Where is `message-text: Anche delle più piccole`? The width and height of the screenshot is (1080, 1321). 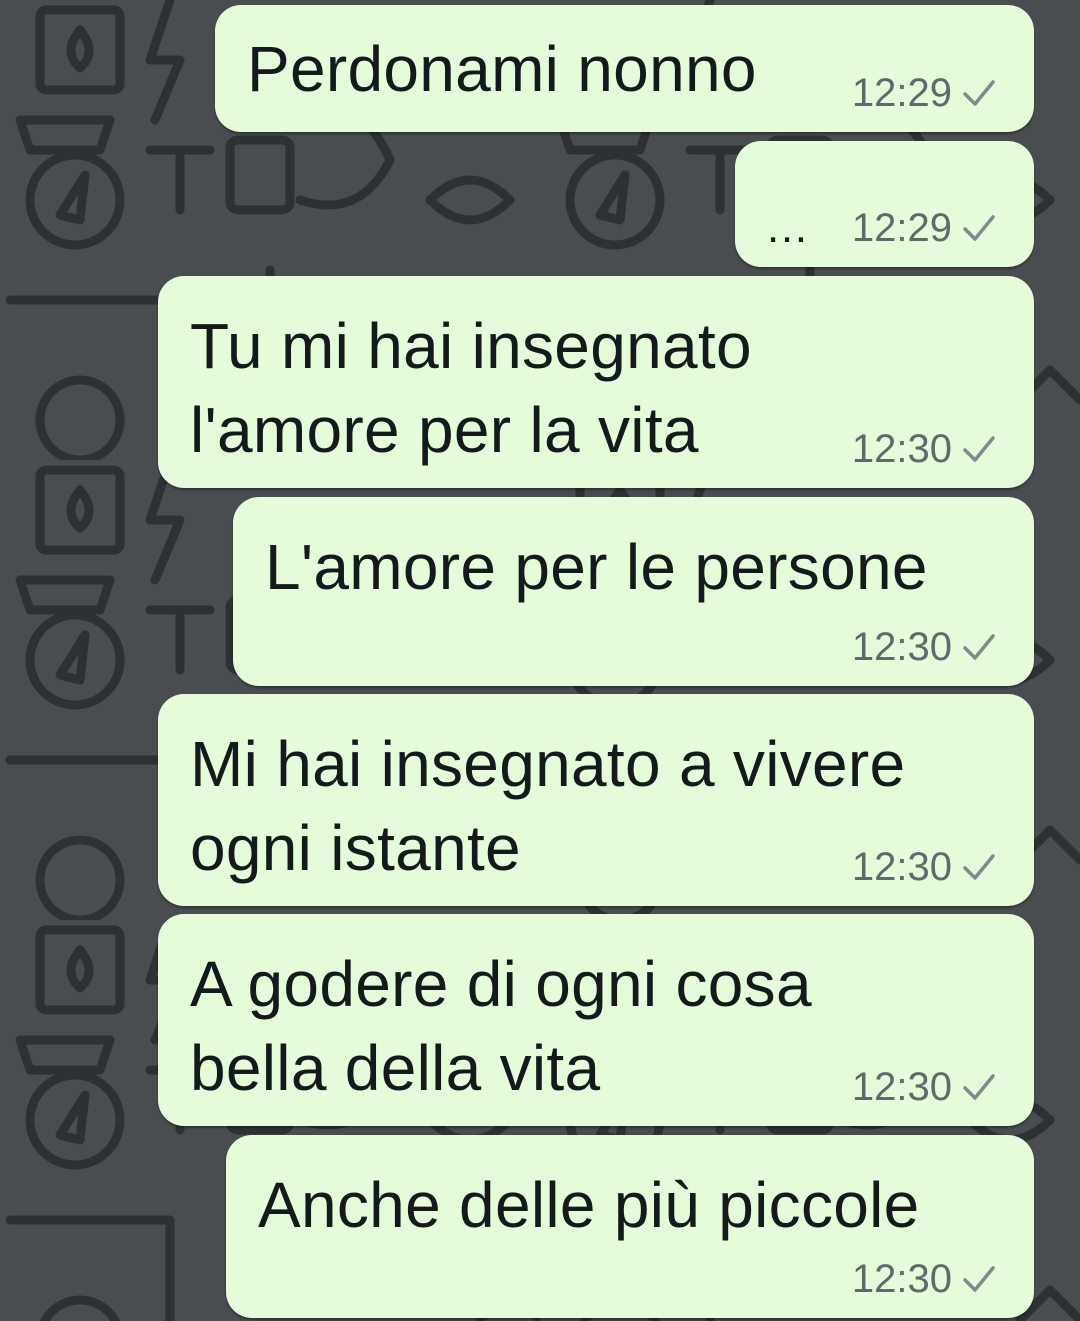
message-text: Anche delle più piccole is located at coordinates (589, 1205).